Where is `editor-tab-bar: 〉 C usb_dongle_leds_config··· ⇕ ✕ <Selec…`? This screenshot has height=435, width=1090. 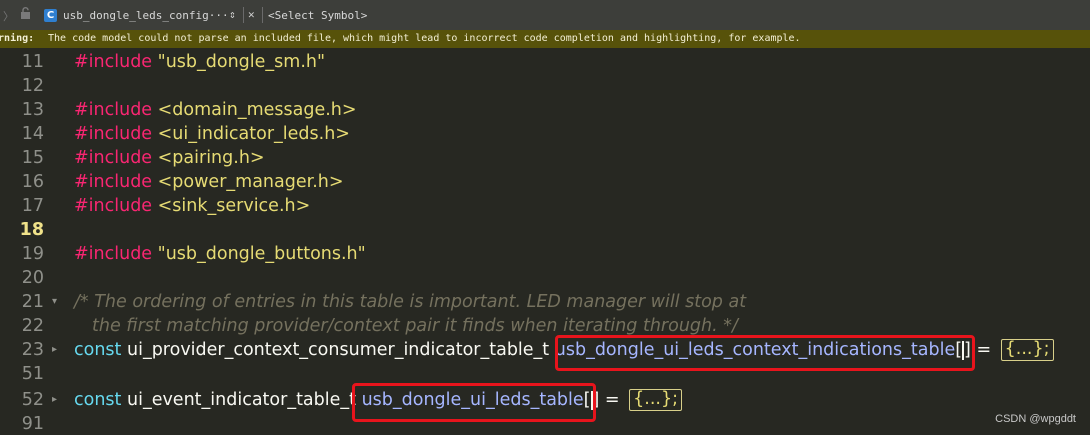
editor-tab-bar: 〉 C usb_dongle_leds_config··· ⇕ ✕ <Selec… is located at coordinates (545, 15).